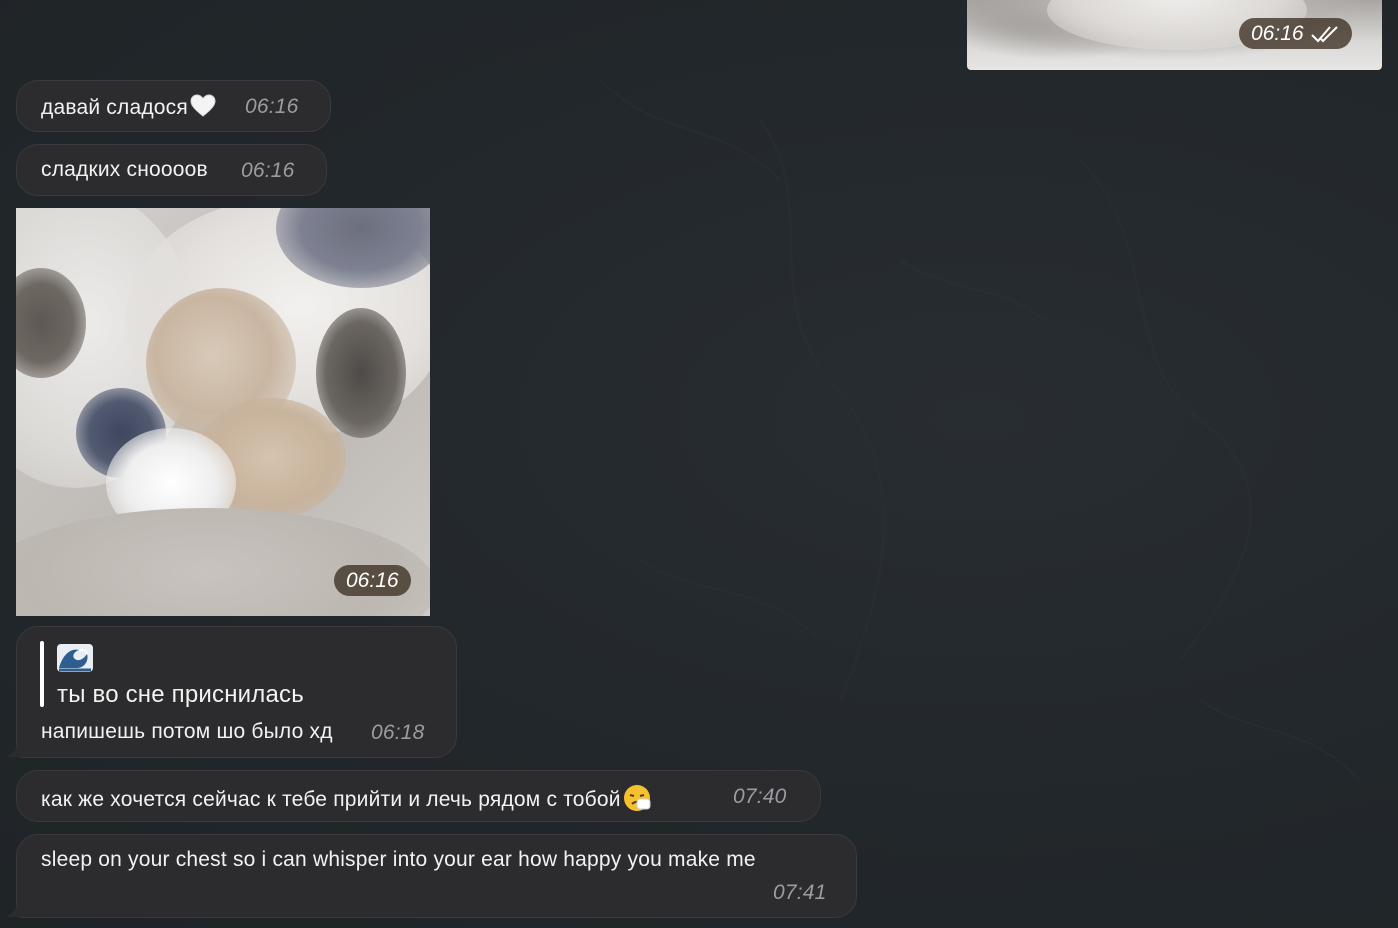  Describe the element at coordinates (223, 412) in the screenshot. I see `kissing-kittens-photo: 06:16` at that location.